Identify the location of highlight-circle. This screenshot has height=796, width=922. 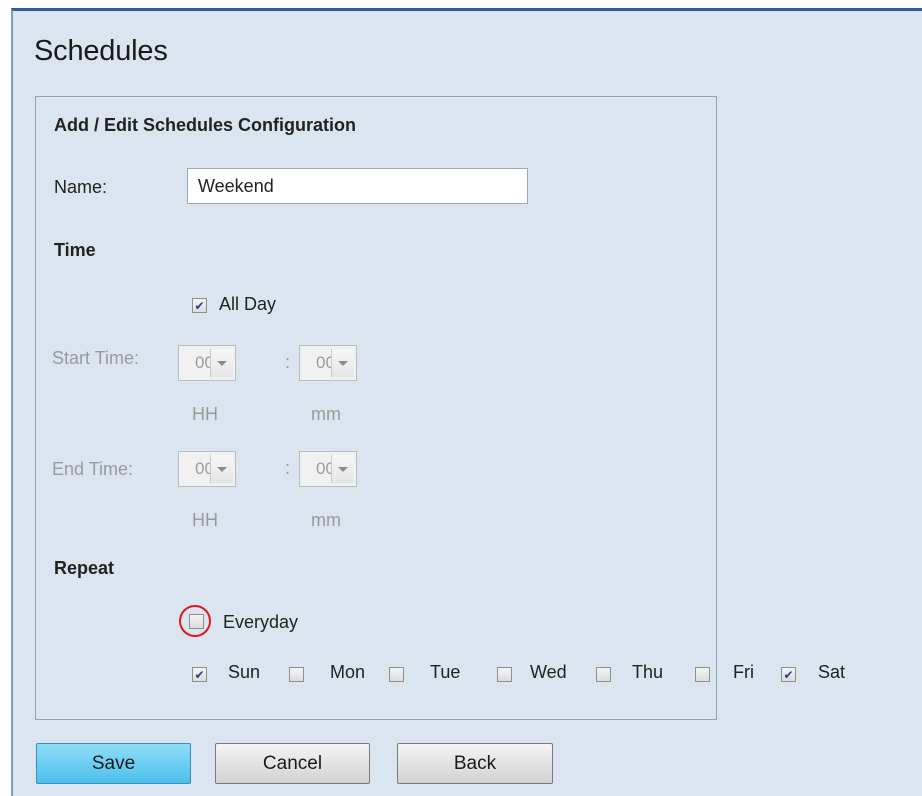
(195, 621).